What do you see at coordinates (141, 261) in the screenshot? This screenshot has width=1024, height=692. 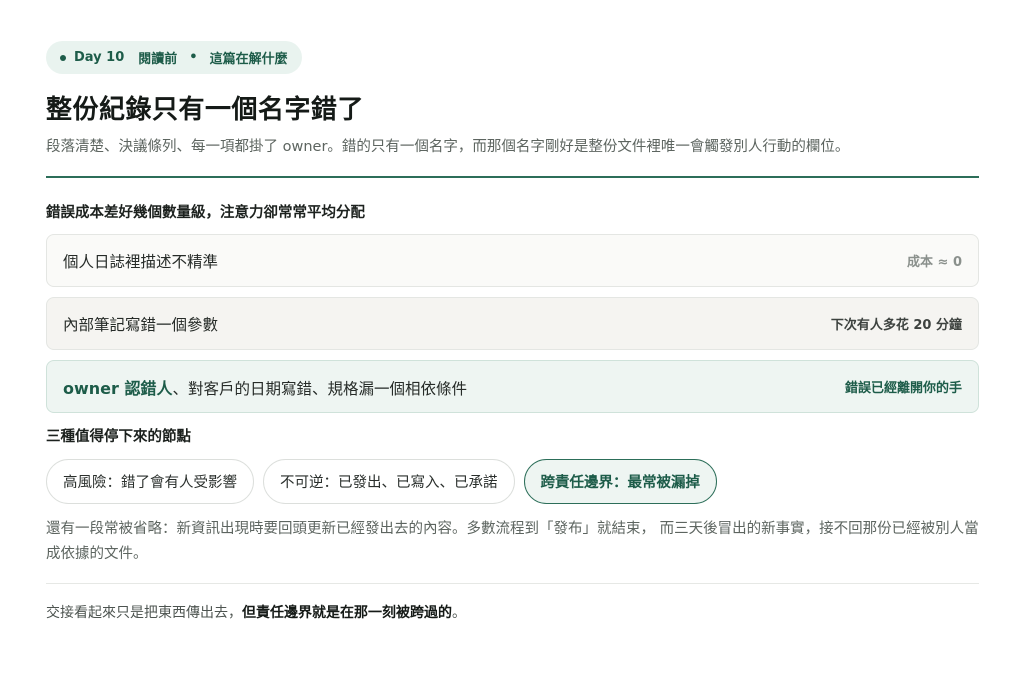 I see `cost-row-label: 個人日誌裡描述不精準` at bounding box center [141, 261].